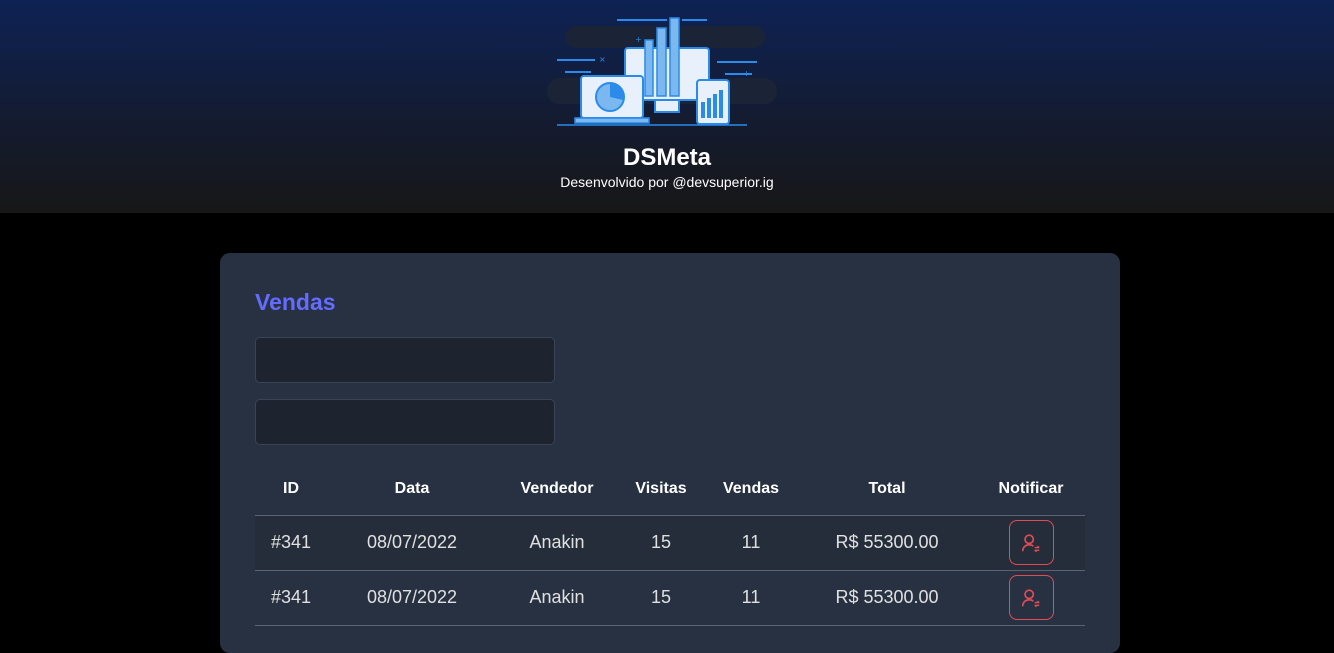 The image size is (1334, 653). I want to click on cell-id: #341, so click(291, 543).